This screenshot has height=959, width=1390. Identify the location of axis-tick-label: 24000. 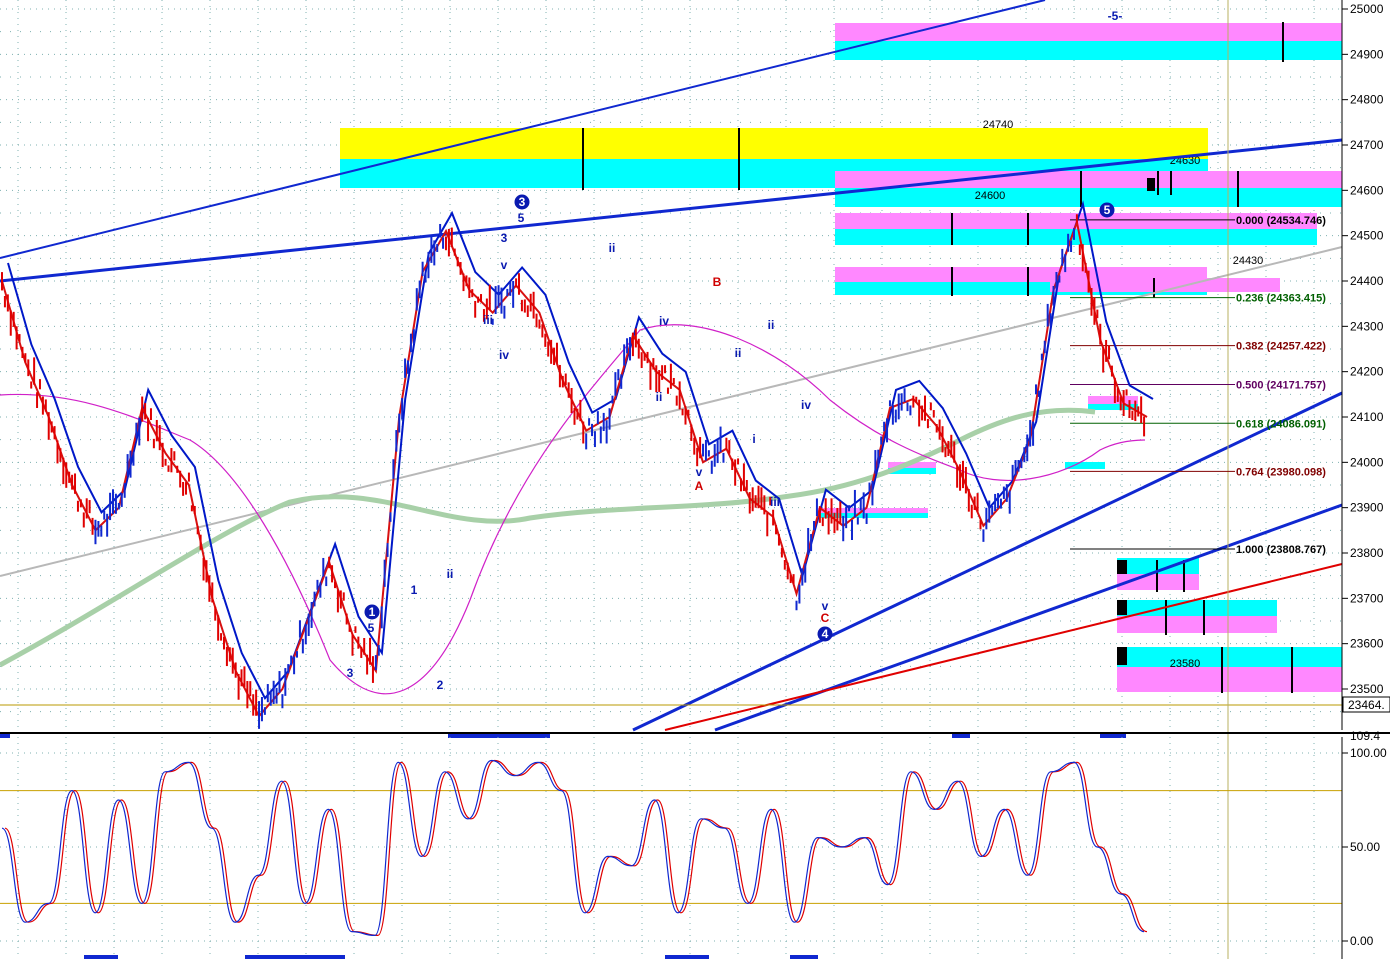
(1367, 462).